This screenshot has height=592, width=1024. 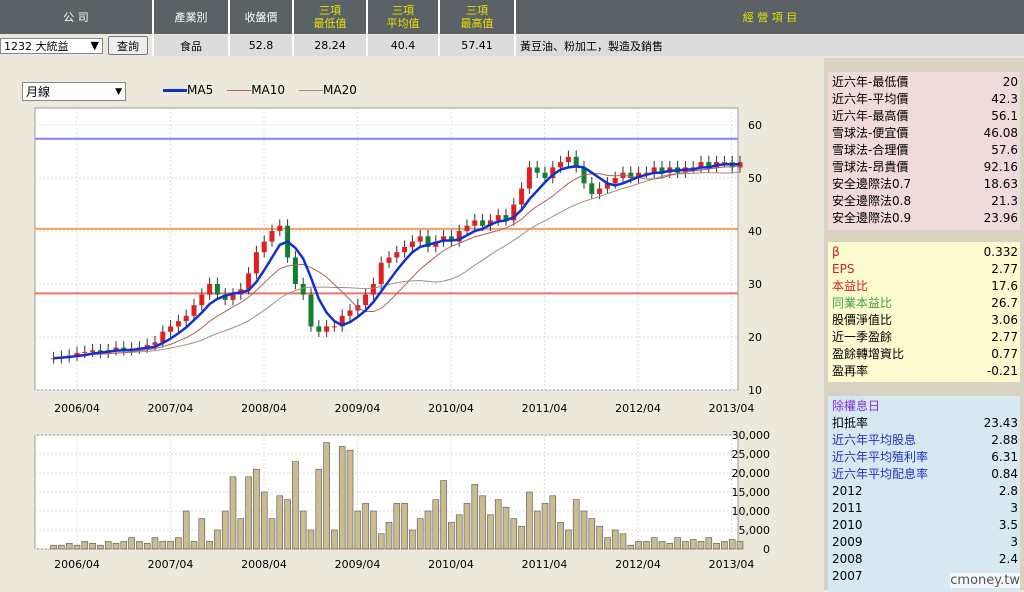 What do you see at coordinates (924, 440) in the screenshot?
I see `panel-row: 近六年平均股息 2.88` at bounding box center [924, 440].